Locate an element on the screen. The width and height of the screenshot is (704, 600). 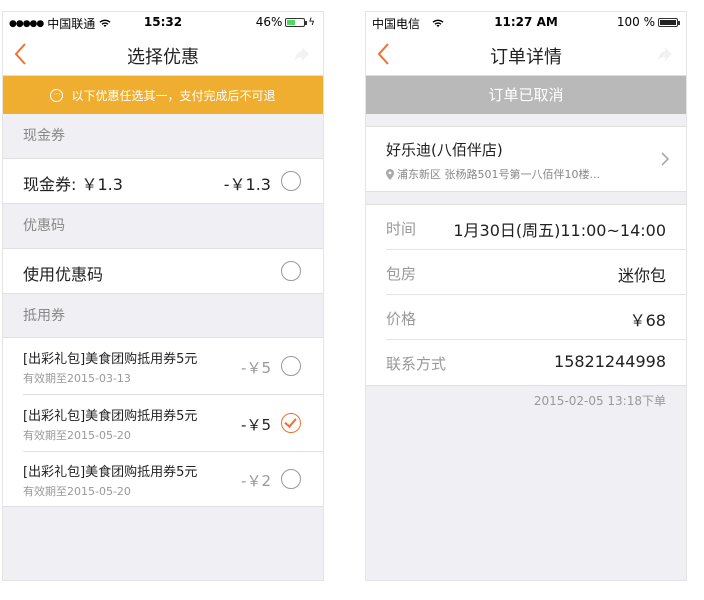
chevron-right-icon is located at coordinates (665, 159).